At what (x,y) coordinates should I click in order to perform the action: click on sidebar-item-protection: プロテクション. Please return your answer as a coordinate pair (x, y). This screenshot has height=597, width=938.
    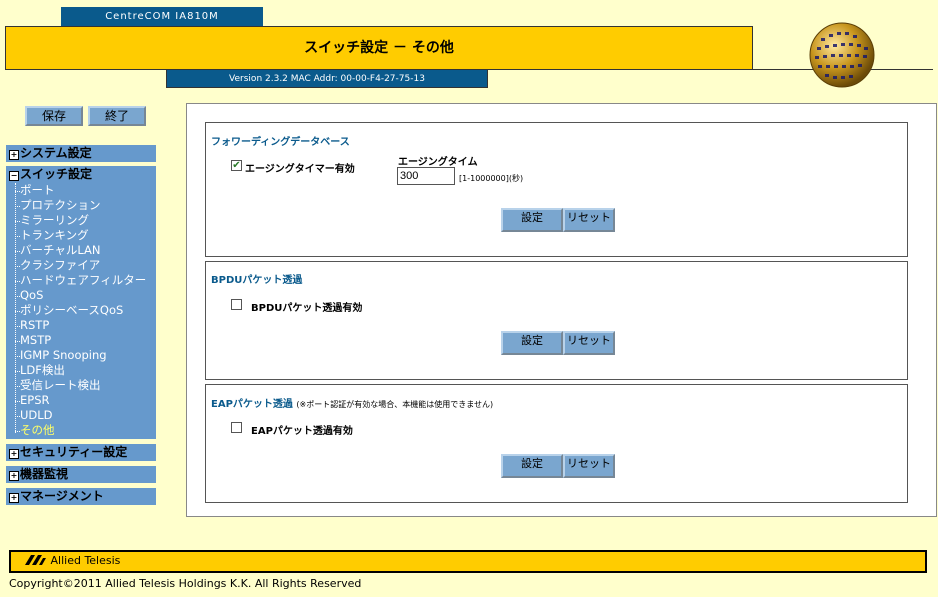
    Looking at the image, I should click on (60, 205).